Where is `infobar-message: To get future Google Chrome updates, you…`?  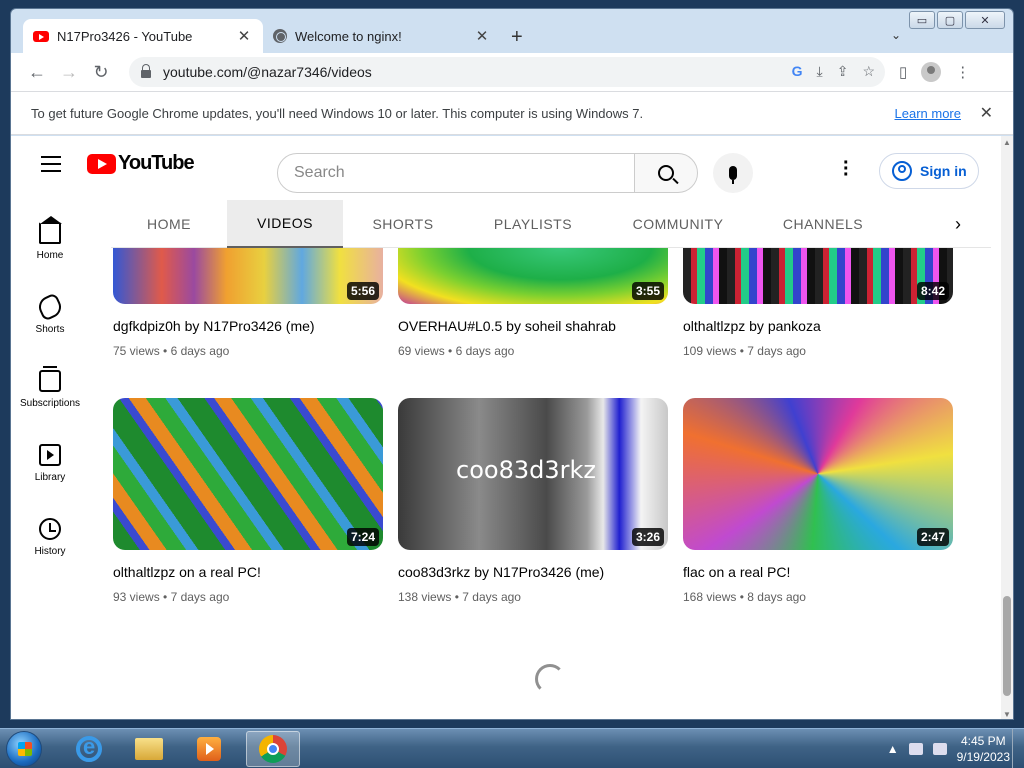
infobar-message: To get future Google Chrome updates, you… is located at coordinates (337, 113).